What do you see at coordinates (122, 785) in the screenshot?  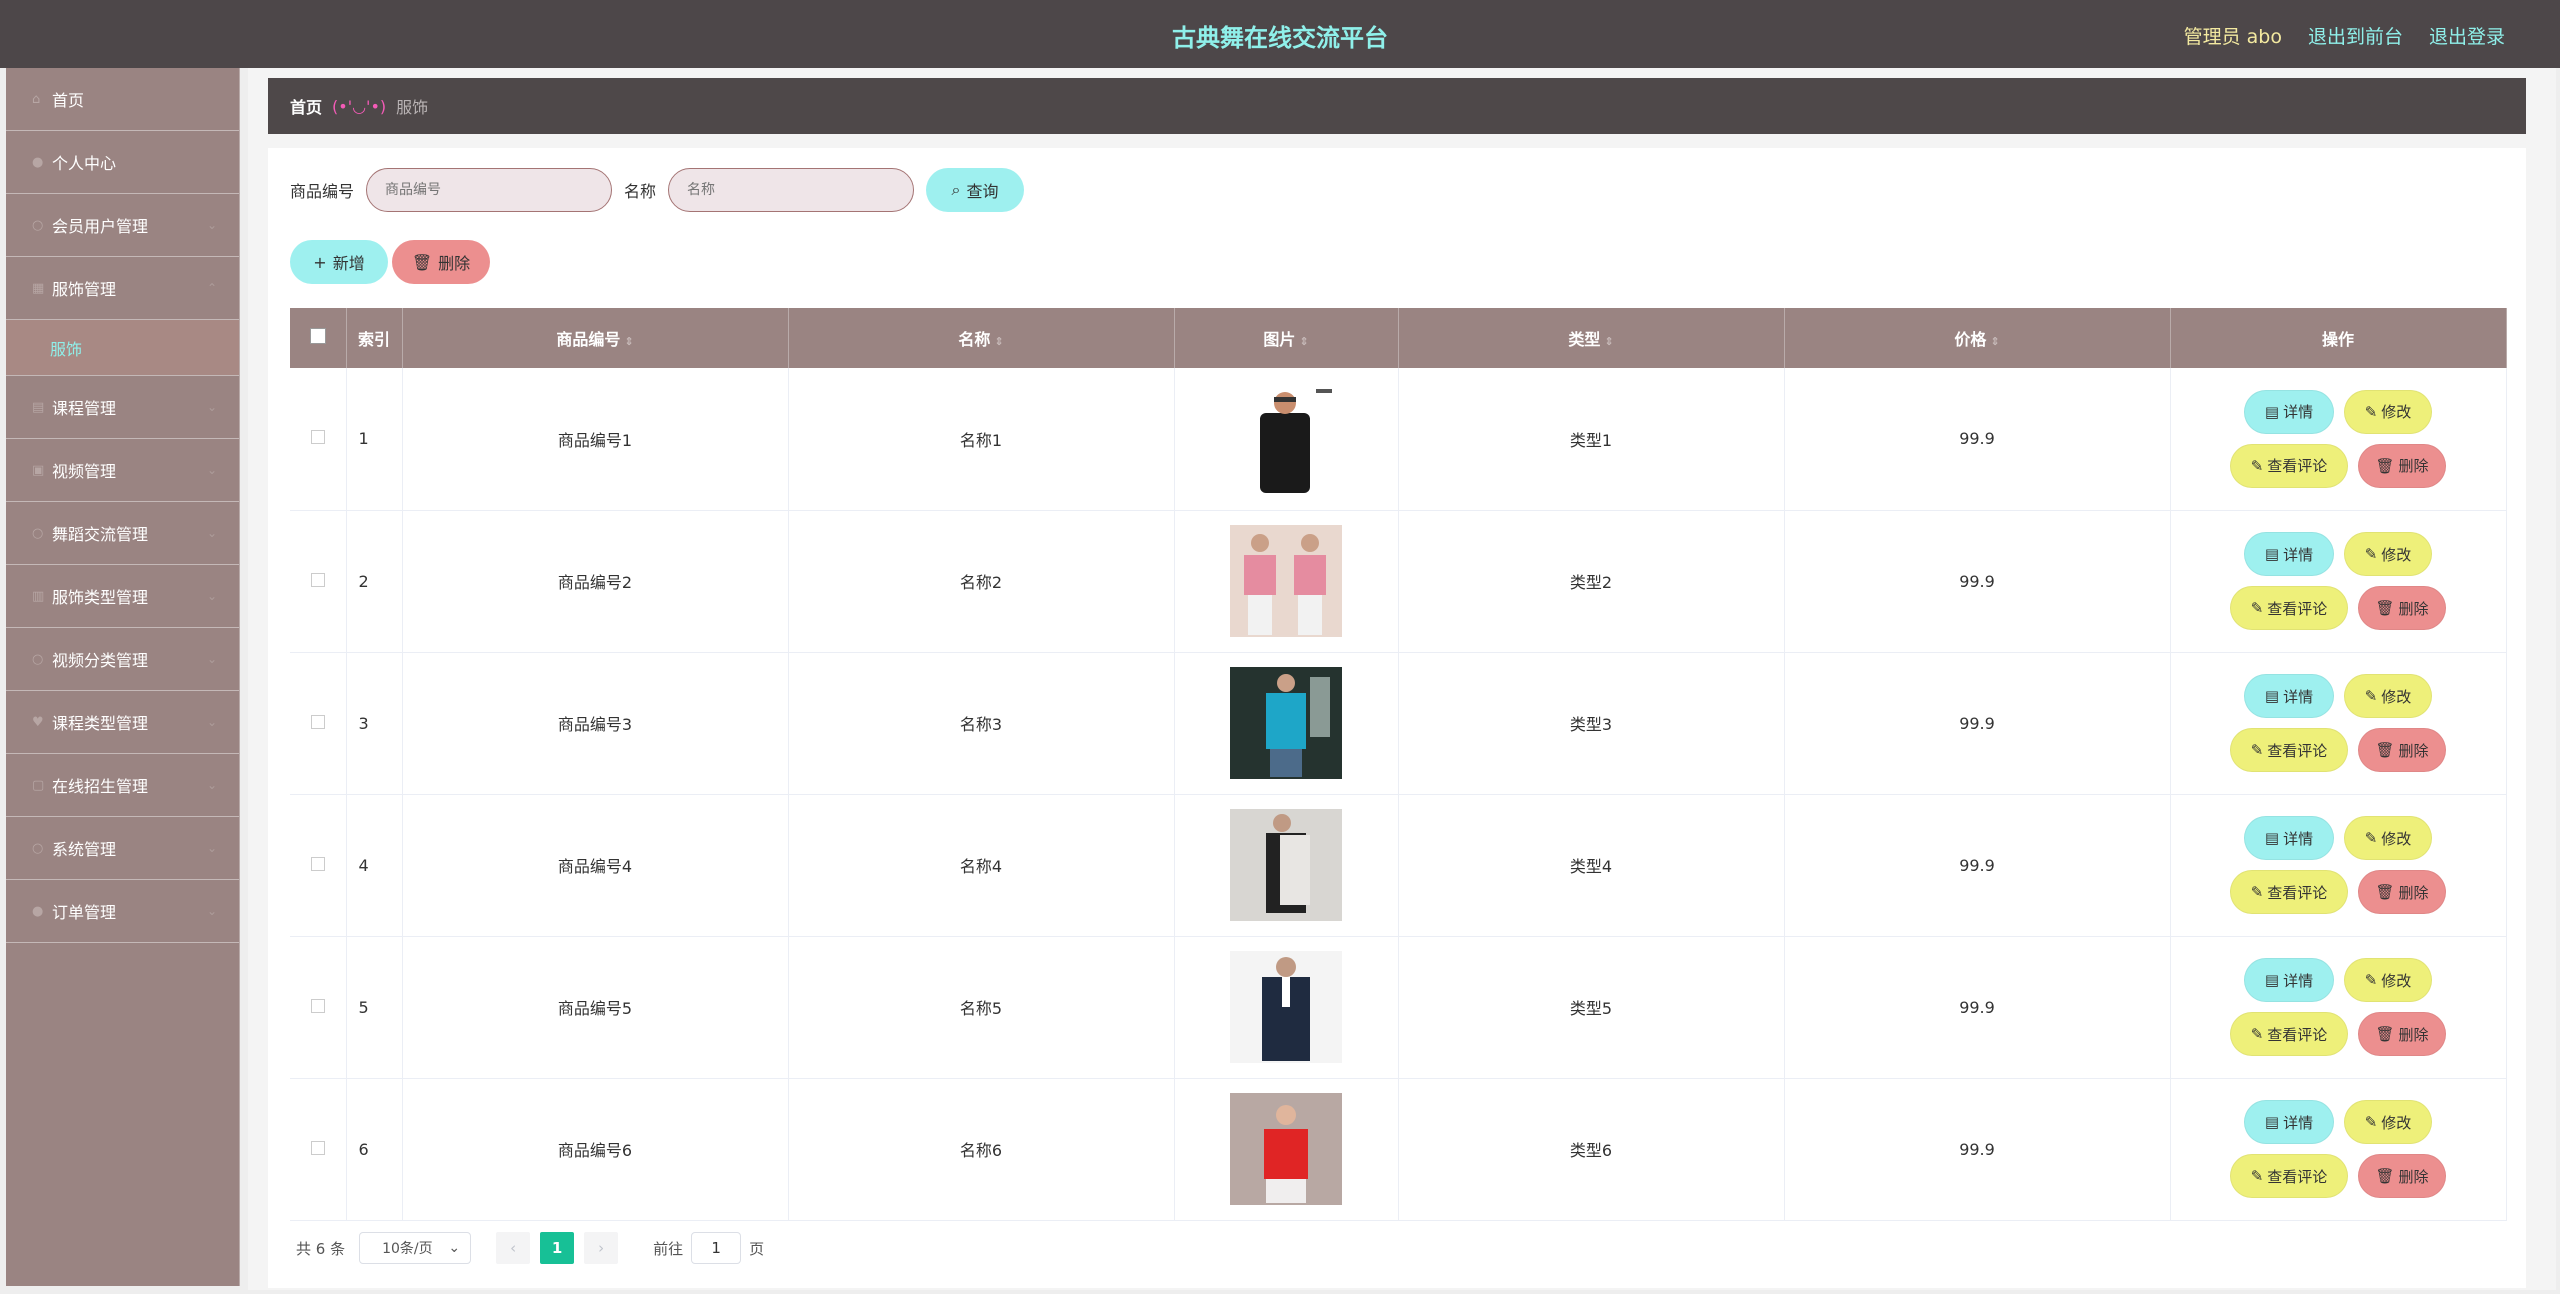 I see `sidebar-item-enroll: ▢ 在线招生管理 ⌄` at bounding box center [122, 785].